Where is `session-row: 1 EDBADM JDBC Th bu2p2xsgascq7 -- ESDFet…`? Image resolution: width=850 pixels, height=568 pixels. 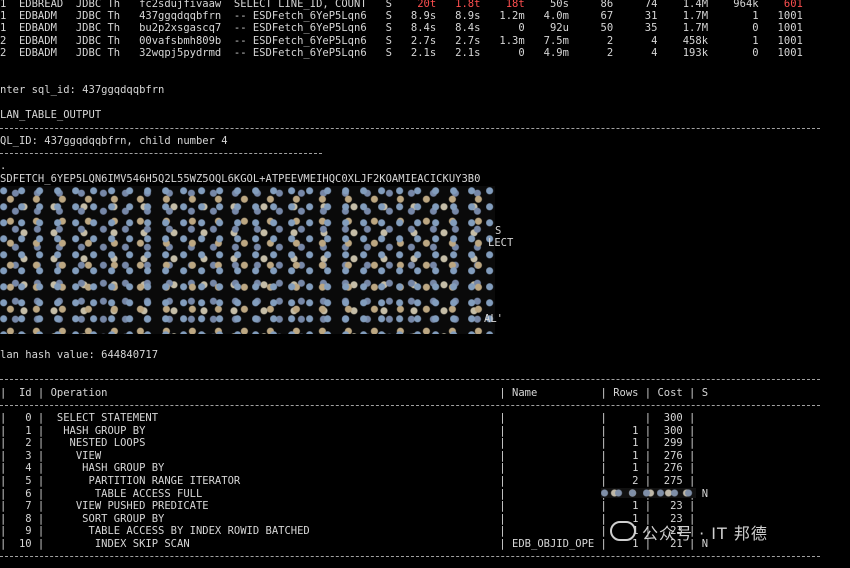
session-row: 1 EDBADM JDBC Th bu2p2xsgascq7 -- ESDFet… is located at coordinates (401, 28).